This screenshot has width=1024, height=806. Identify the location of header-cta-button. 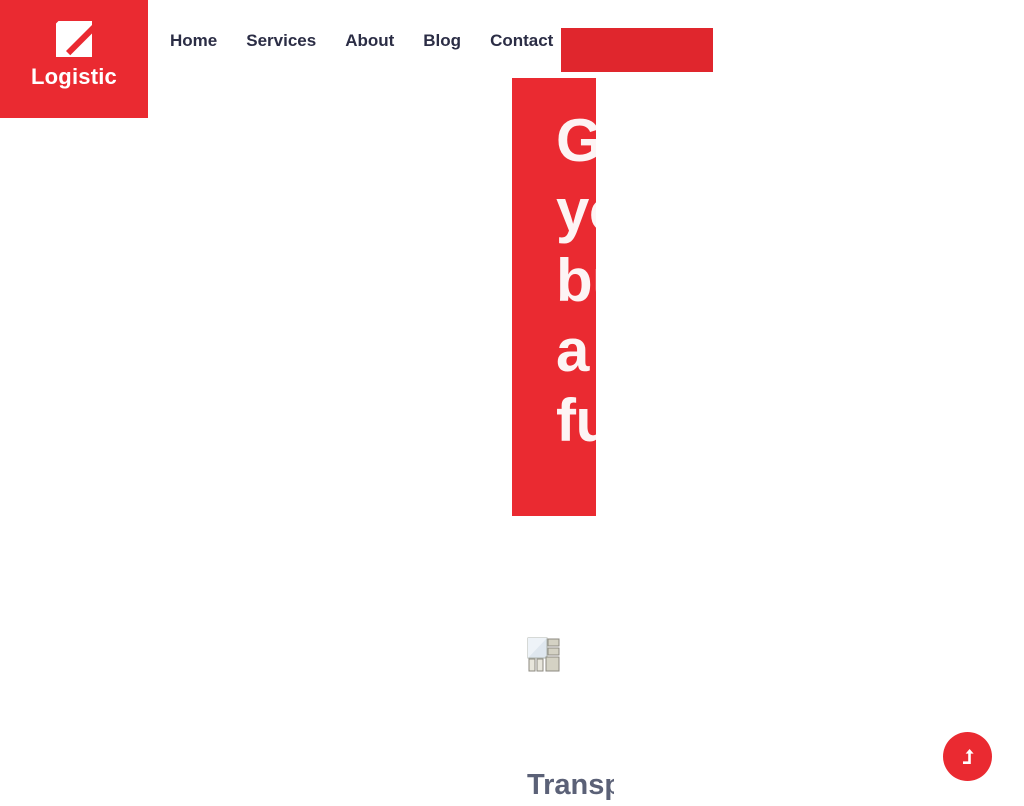
(637, 50).